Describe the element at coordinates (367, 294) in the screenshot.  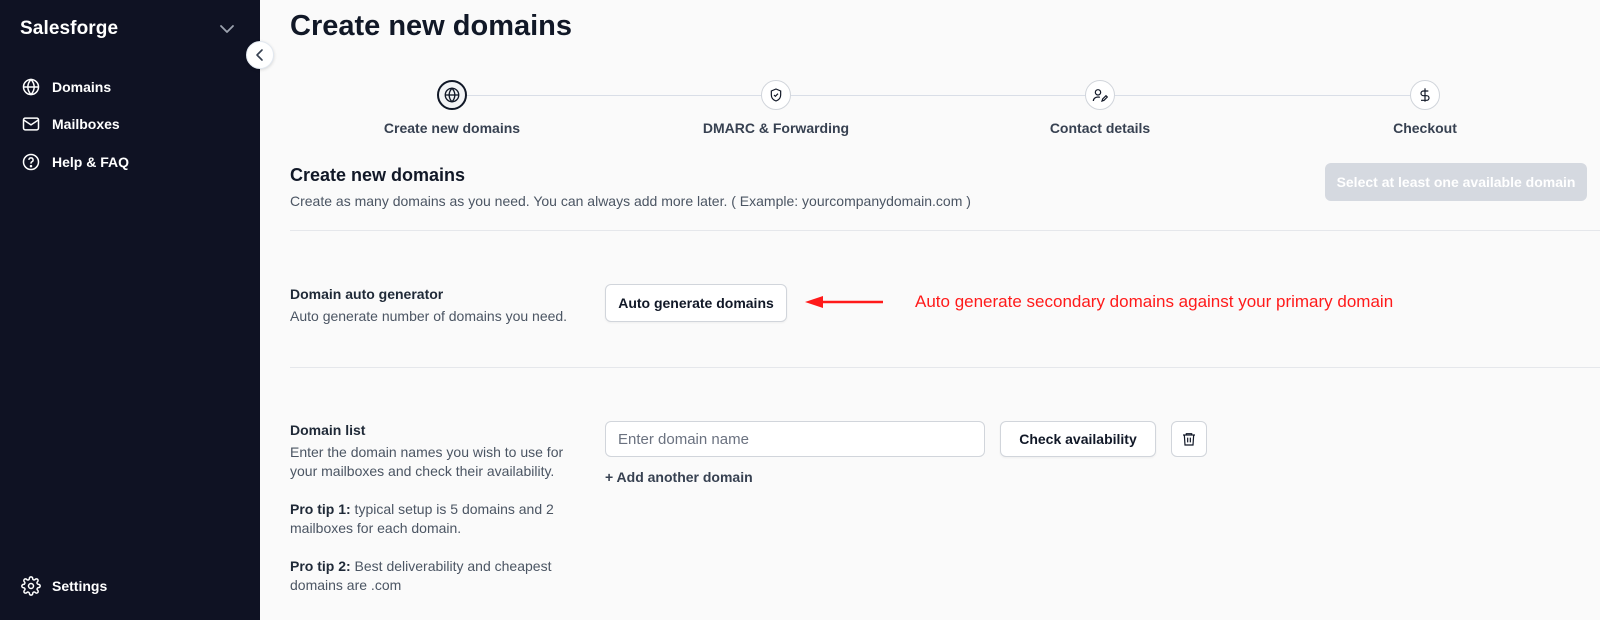
I see `auto-generator-title: Domain auto generator` at that location.